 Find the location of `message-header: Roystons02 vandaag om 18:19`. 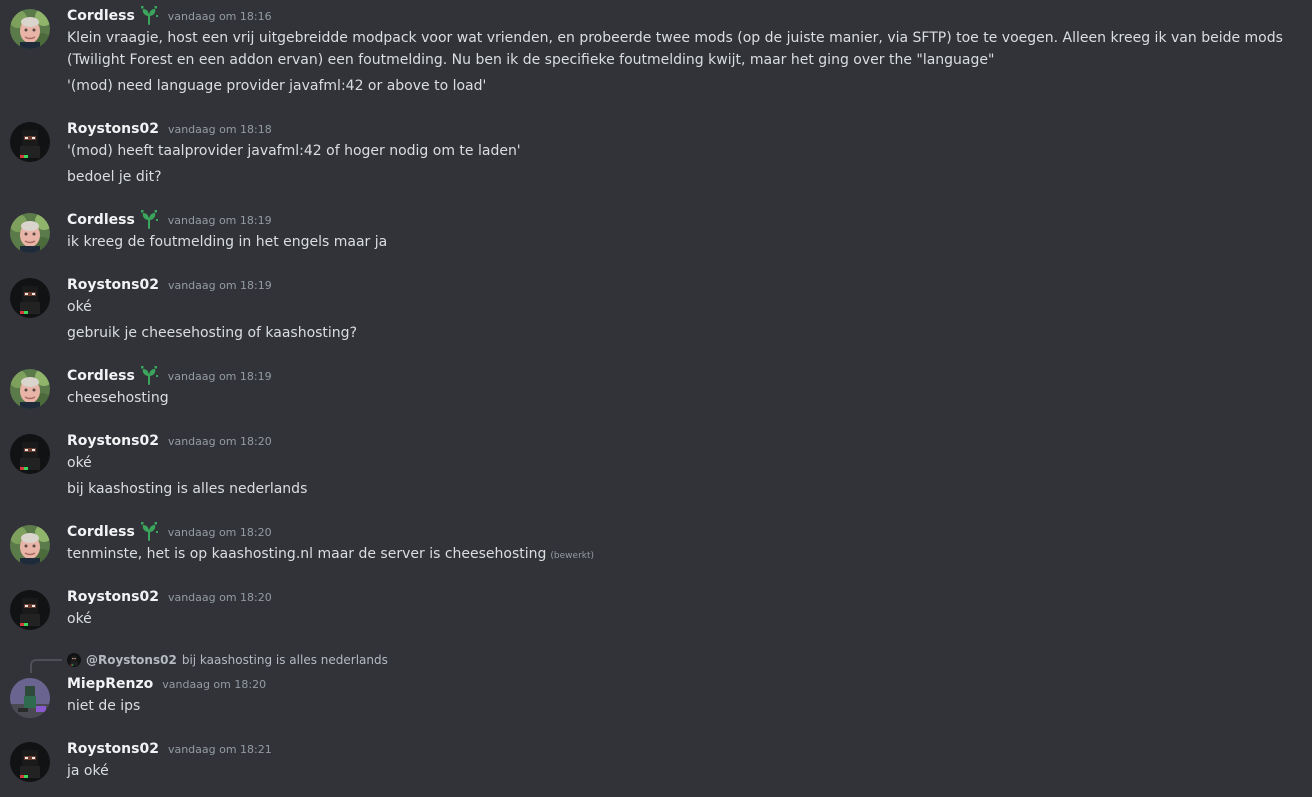

message-header: Roystons02 vandaag om 18:19 is located at coordinates (169, 285).